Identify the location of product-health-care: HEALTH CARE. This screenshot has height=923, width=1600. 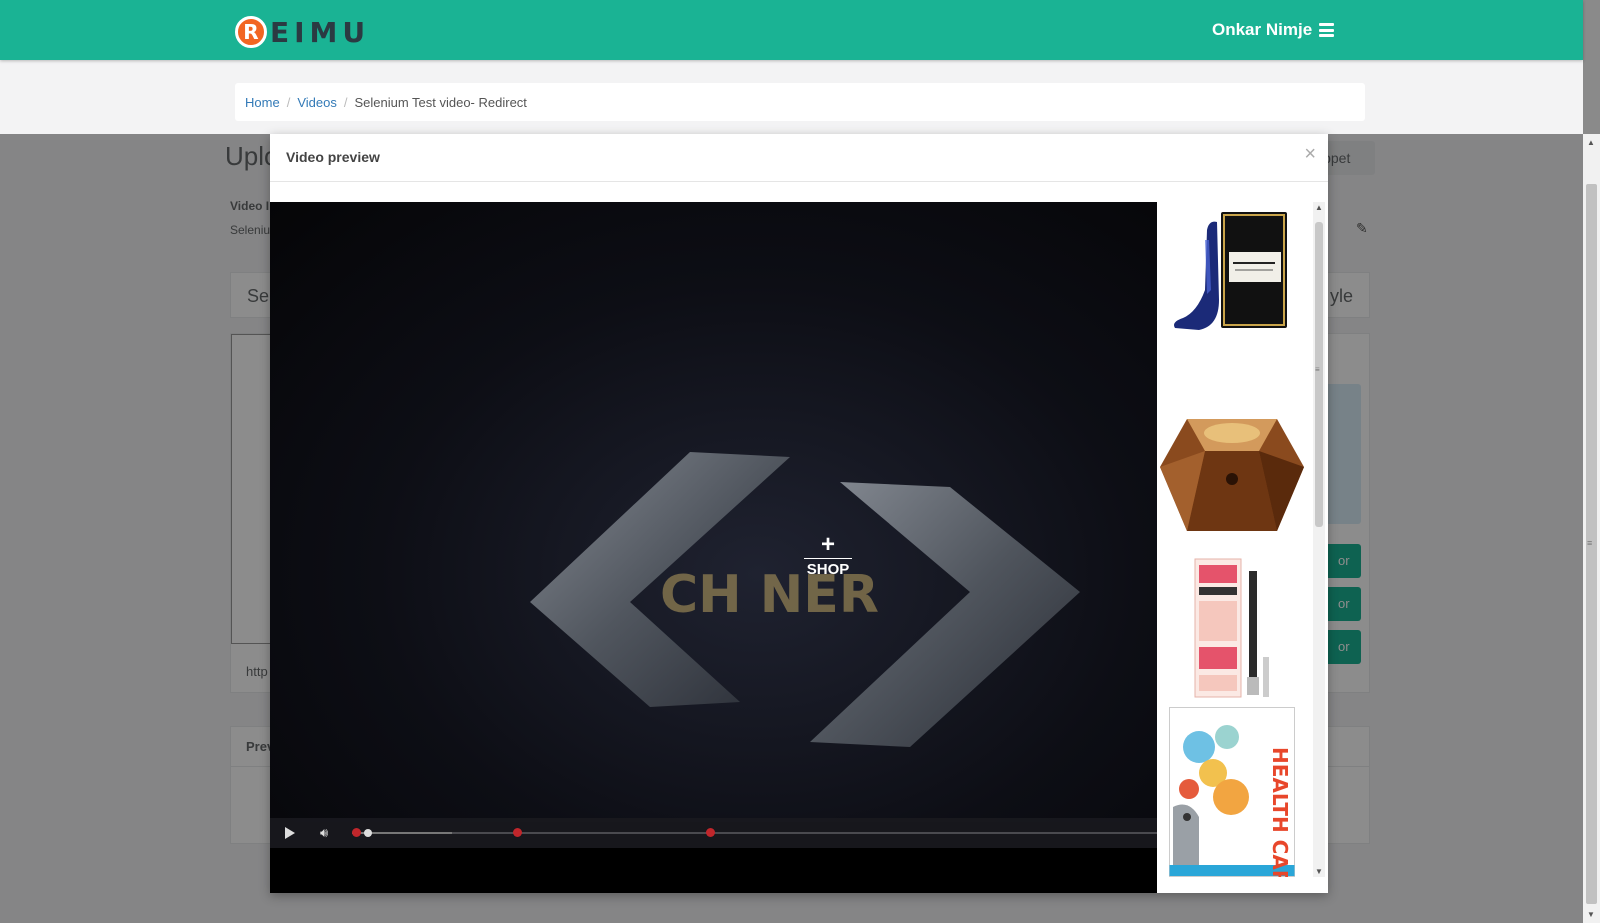
(1232, 800).